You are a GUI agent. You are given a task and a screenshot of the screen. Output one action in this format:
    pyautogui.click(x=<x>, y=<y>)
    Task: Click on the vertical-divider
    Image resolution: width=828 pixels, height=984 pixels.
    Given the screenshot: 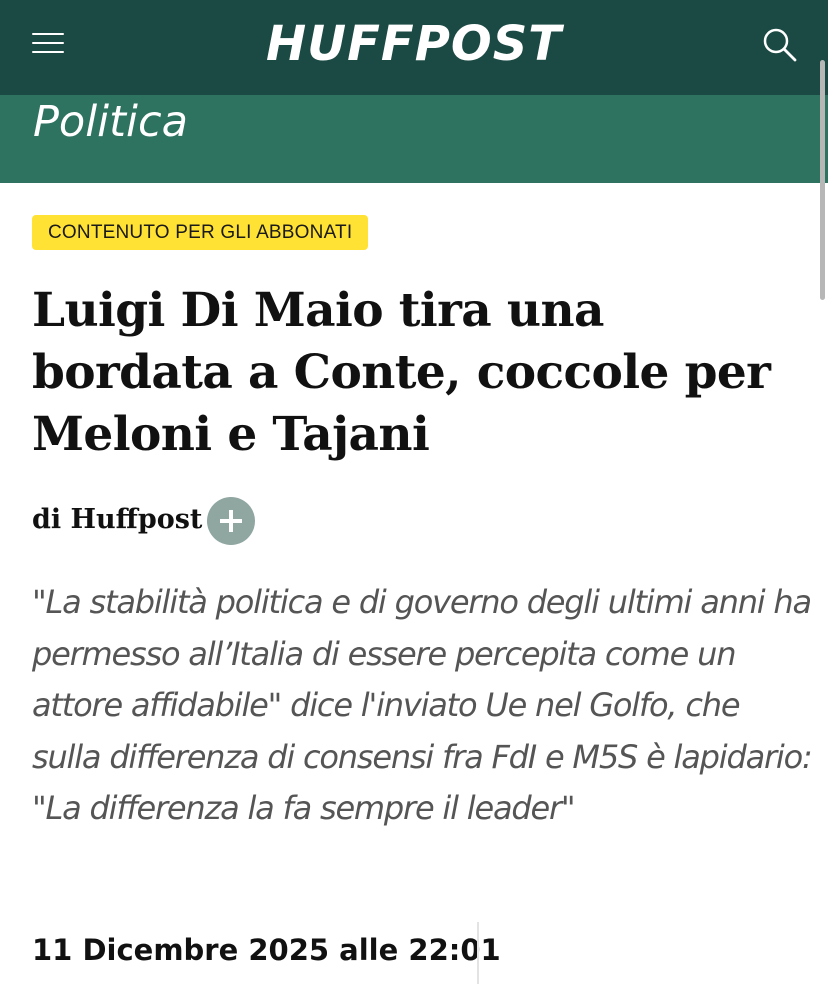 What is the action you would take?
    pyautogui.click(x=478, y=953)
    